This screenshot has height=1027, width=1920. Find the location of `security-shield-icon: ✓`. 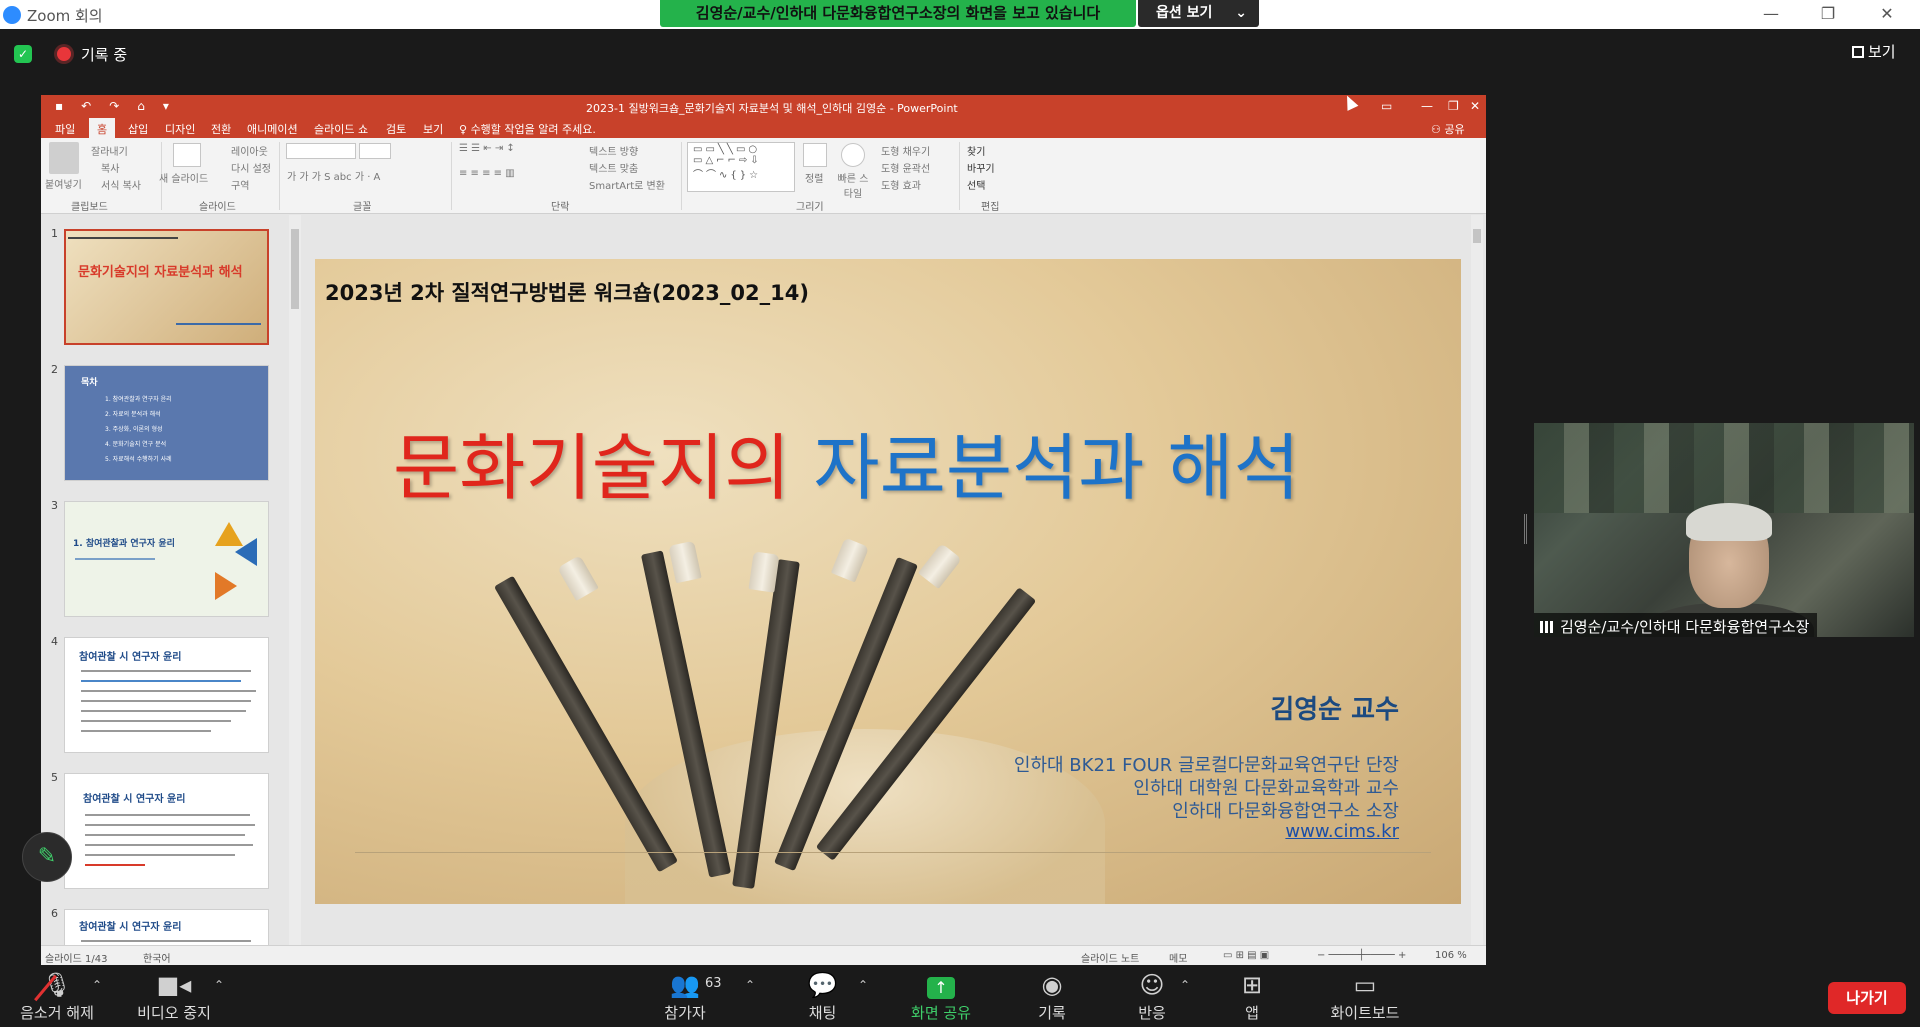

security-shield-icon: ✓ is located at coordinates (23, 54).